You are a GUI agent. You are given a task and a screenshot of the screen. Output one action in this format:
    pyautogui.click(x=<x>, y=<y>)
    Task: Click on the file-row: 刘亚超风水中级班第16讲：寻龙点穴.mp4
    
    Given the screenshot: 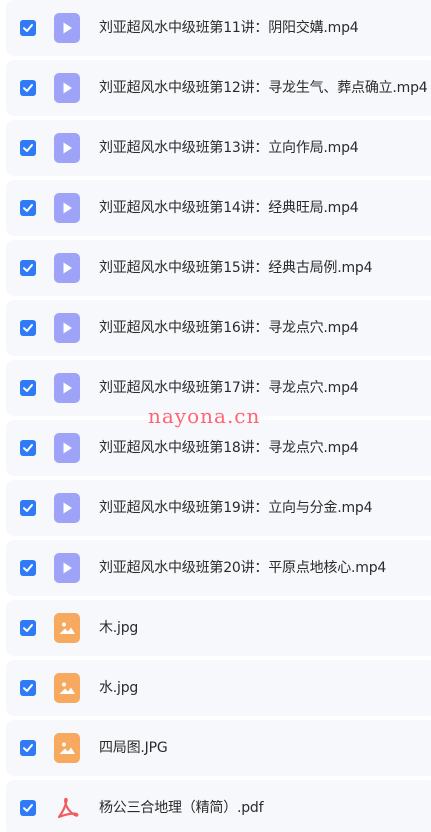 What is the action you would take?
    pyautogui.click(x=218, y=328)
    